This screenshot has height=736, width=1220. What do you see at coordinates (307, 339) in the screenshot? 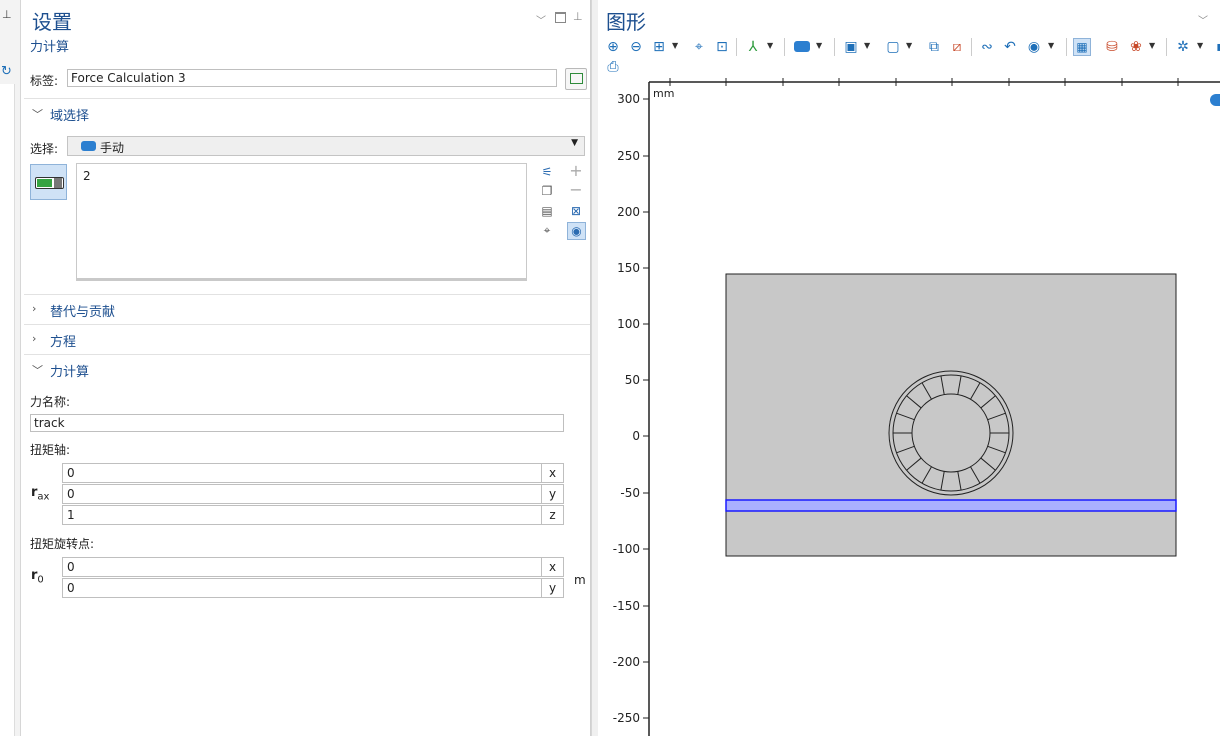
I see `section-equation: › 方程` at bounding box center [307, 339].